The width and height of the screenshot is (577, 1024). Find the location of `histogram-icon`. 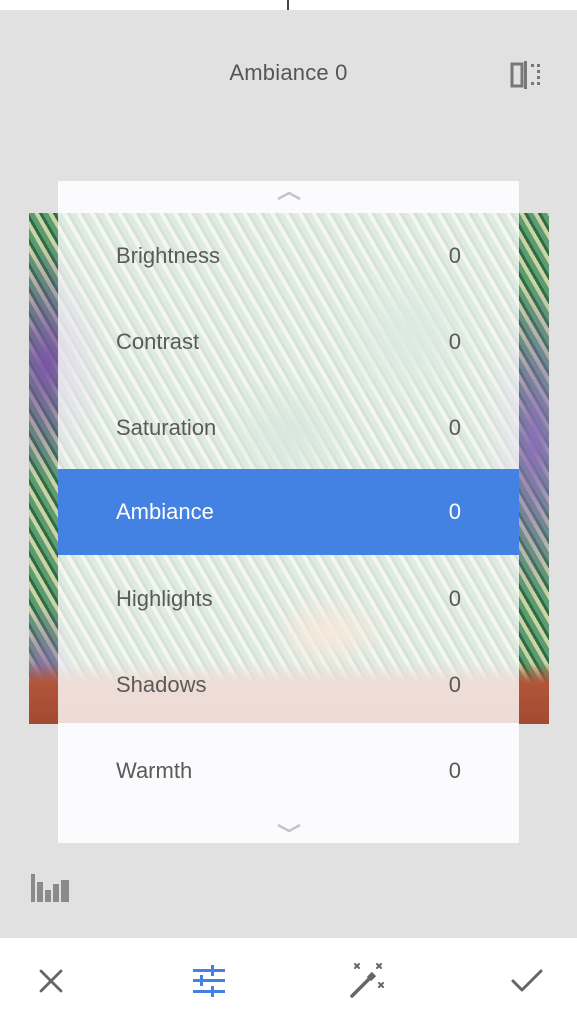

histogram-icon is located at coordinates (51, 888).